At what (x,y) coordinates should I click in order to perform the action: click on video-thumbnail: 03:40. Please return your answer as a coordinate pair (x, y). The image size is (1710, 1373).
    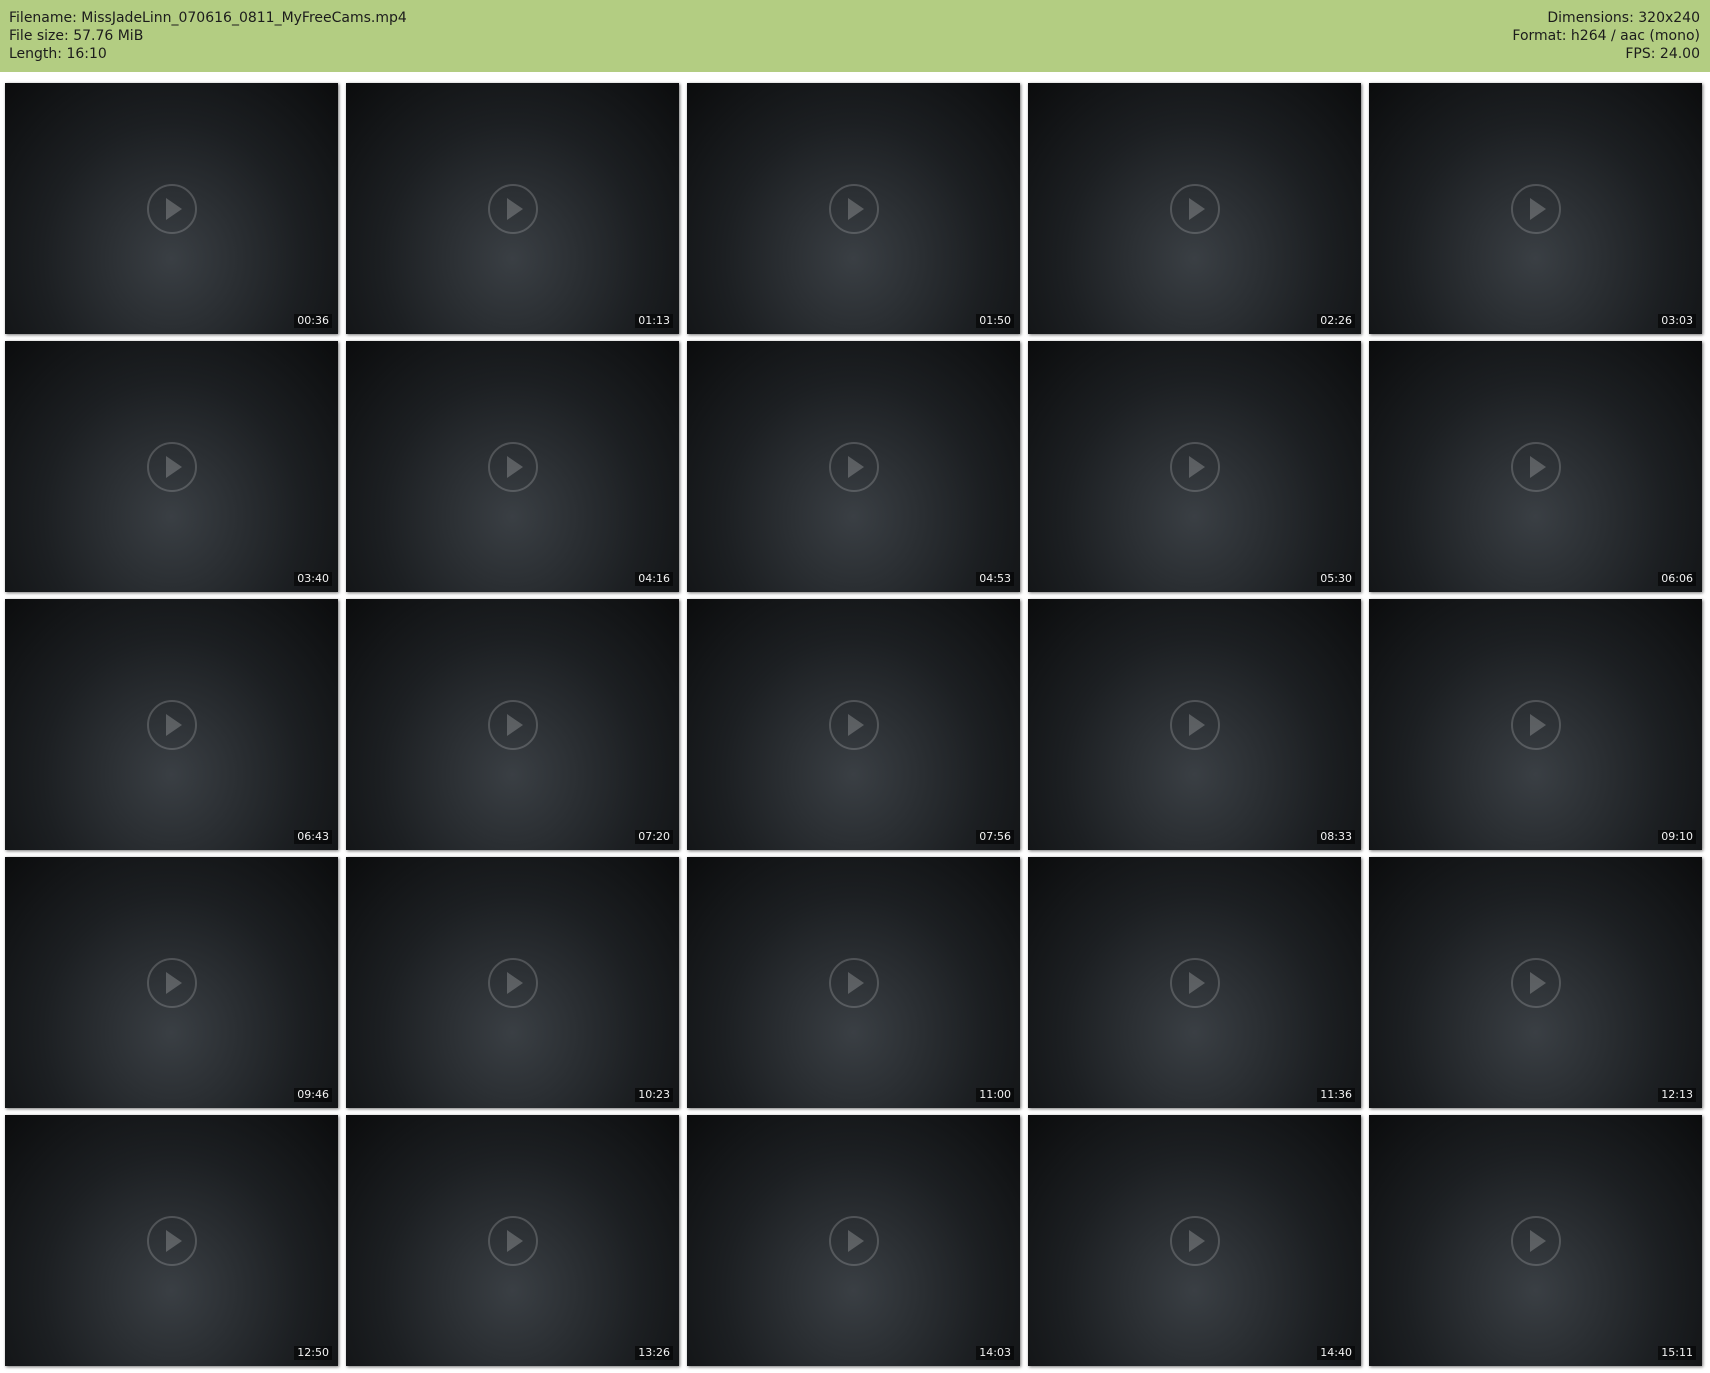
    Looking at the image, I should click on (171, 466).